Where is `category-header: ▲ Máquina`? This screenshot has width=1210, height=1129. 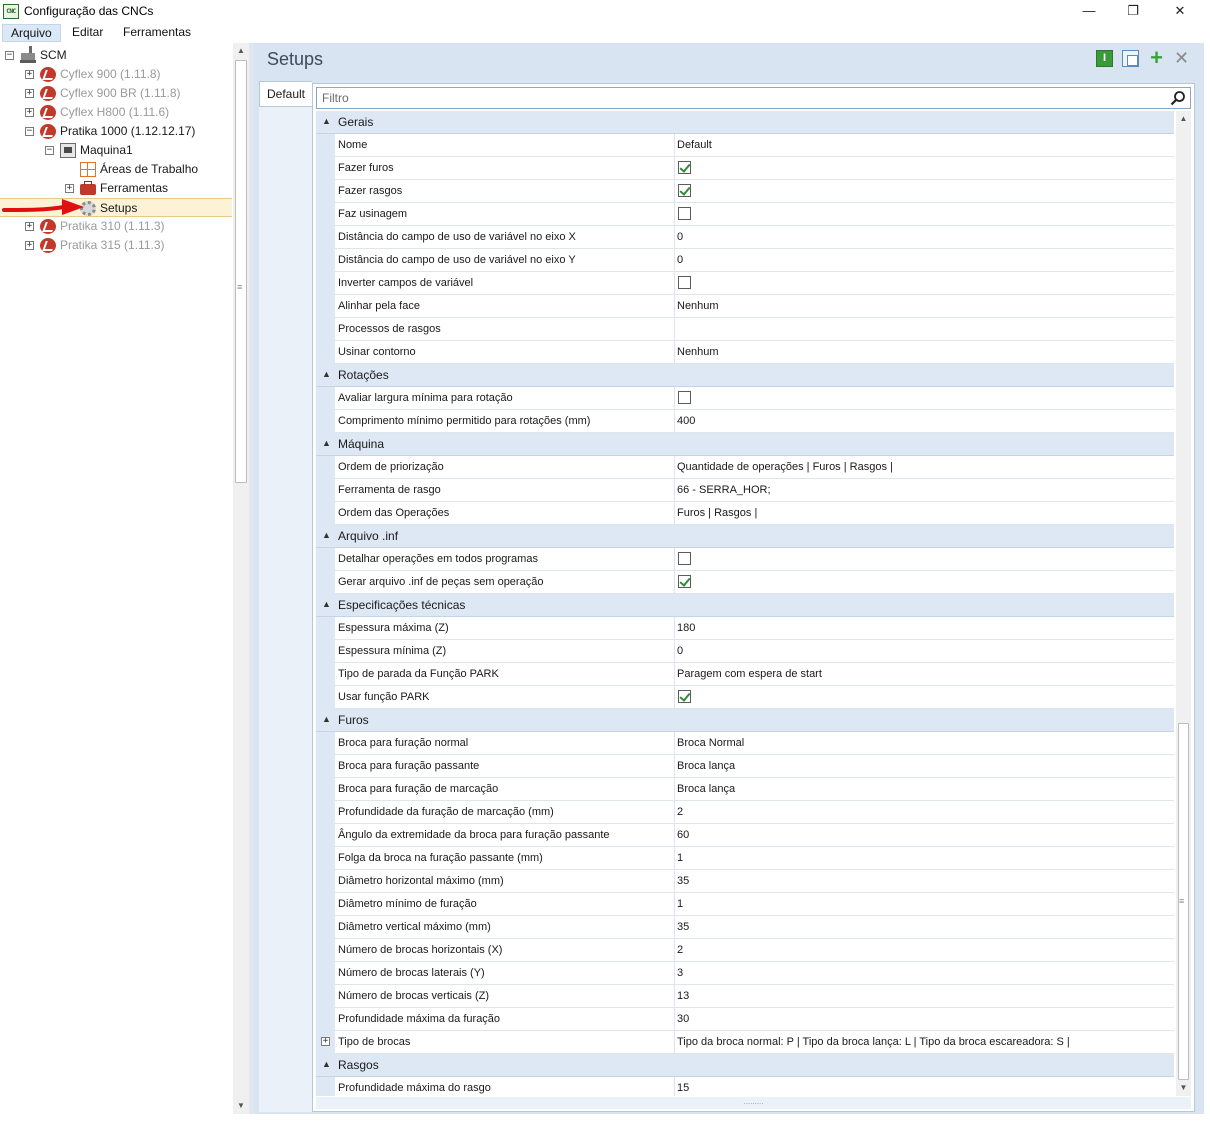
category-header: ▲ Máquina is located at coordinates (745, 444).